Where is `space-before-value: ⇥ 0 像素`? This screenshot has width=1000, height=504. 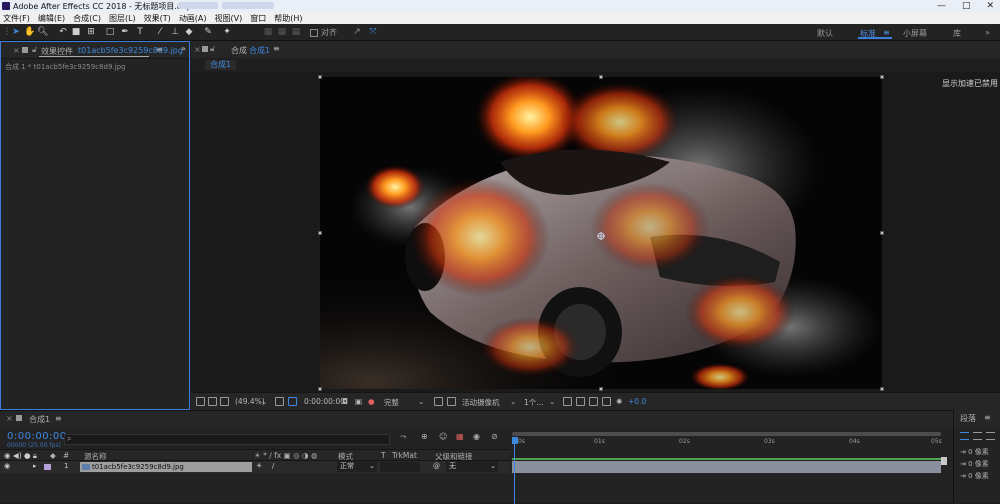
space-before-value: ⇥ 0 像素 is located at coordinates (974, 476).